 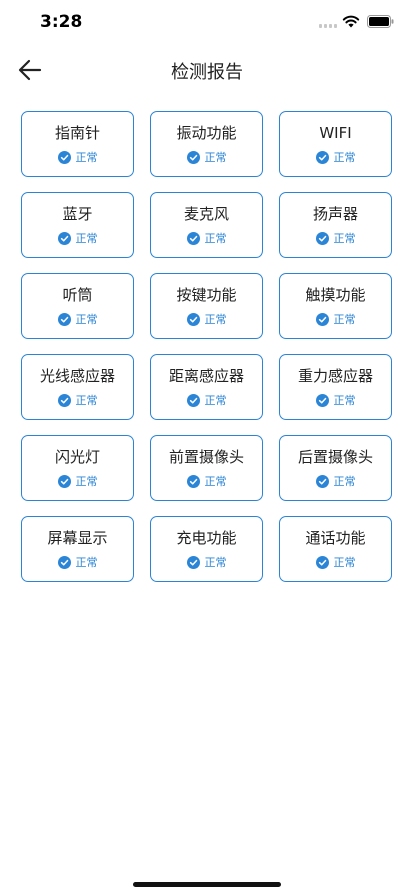 What do you see at coordinates (206, 133) in the screenshot?
I see `test-item-name: 振动功能` at bounding box center [206, 133].